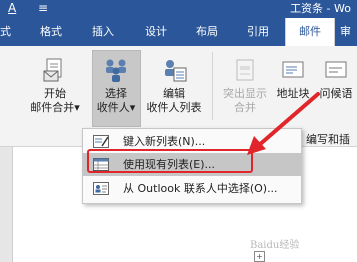  Describe the element at coordinates (283, 123) in the screenshot. I see `annotation-arrow-icon` at that location.